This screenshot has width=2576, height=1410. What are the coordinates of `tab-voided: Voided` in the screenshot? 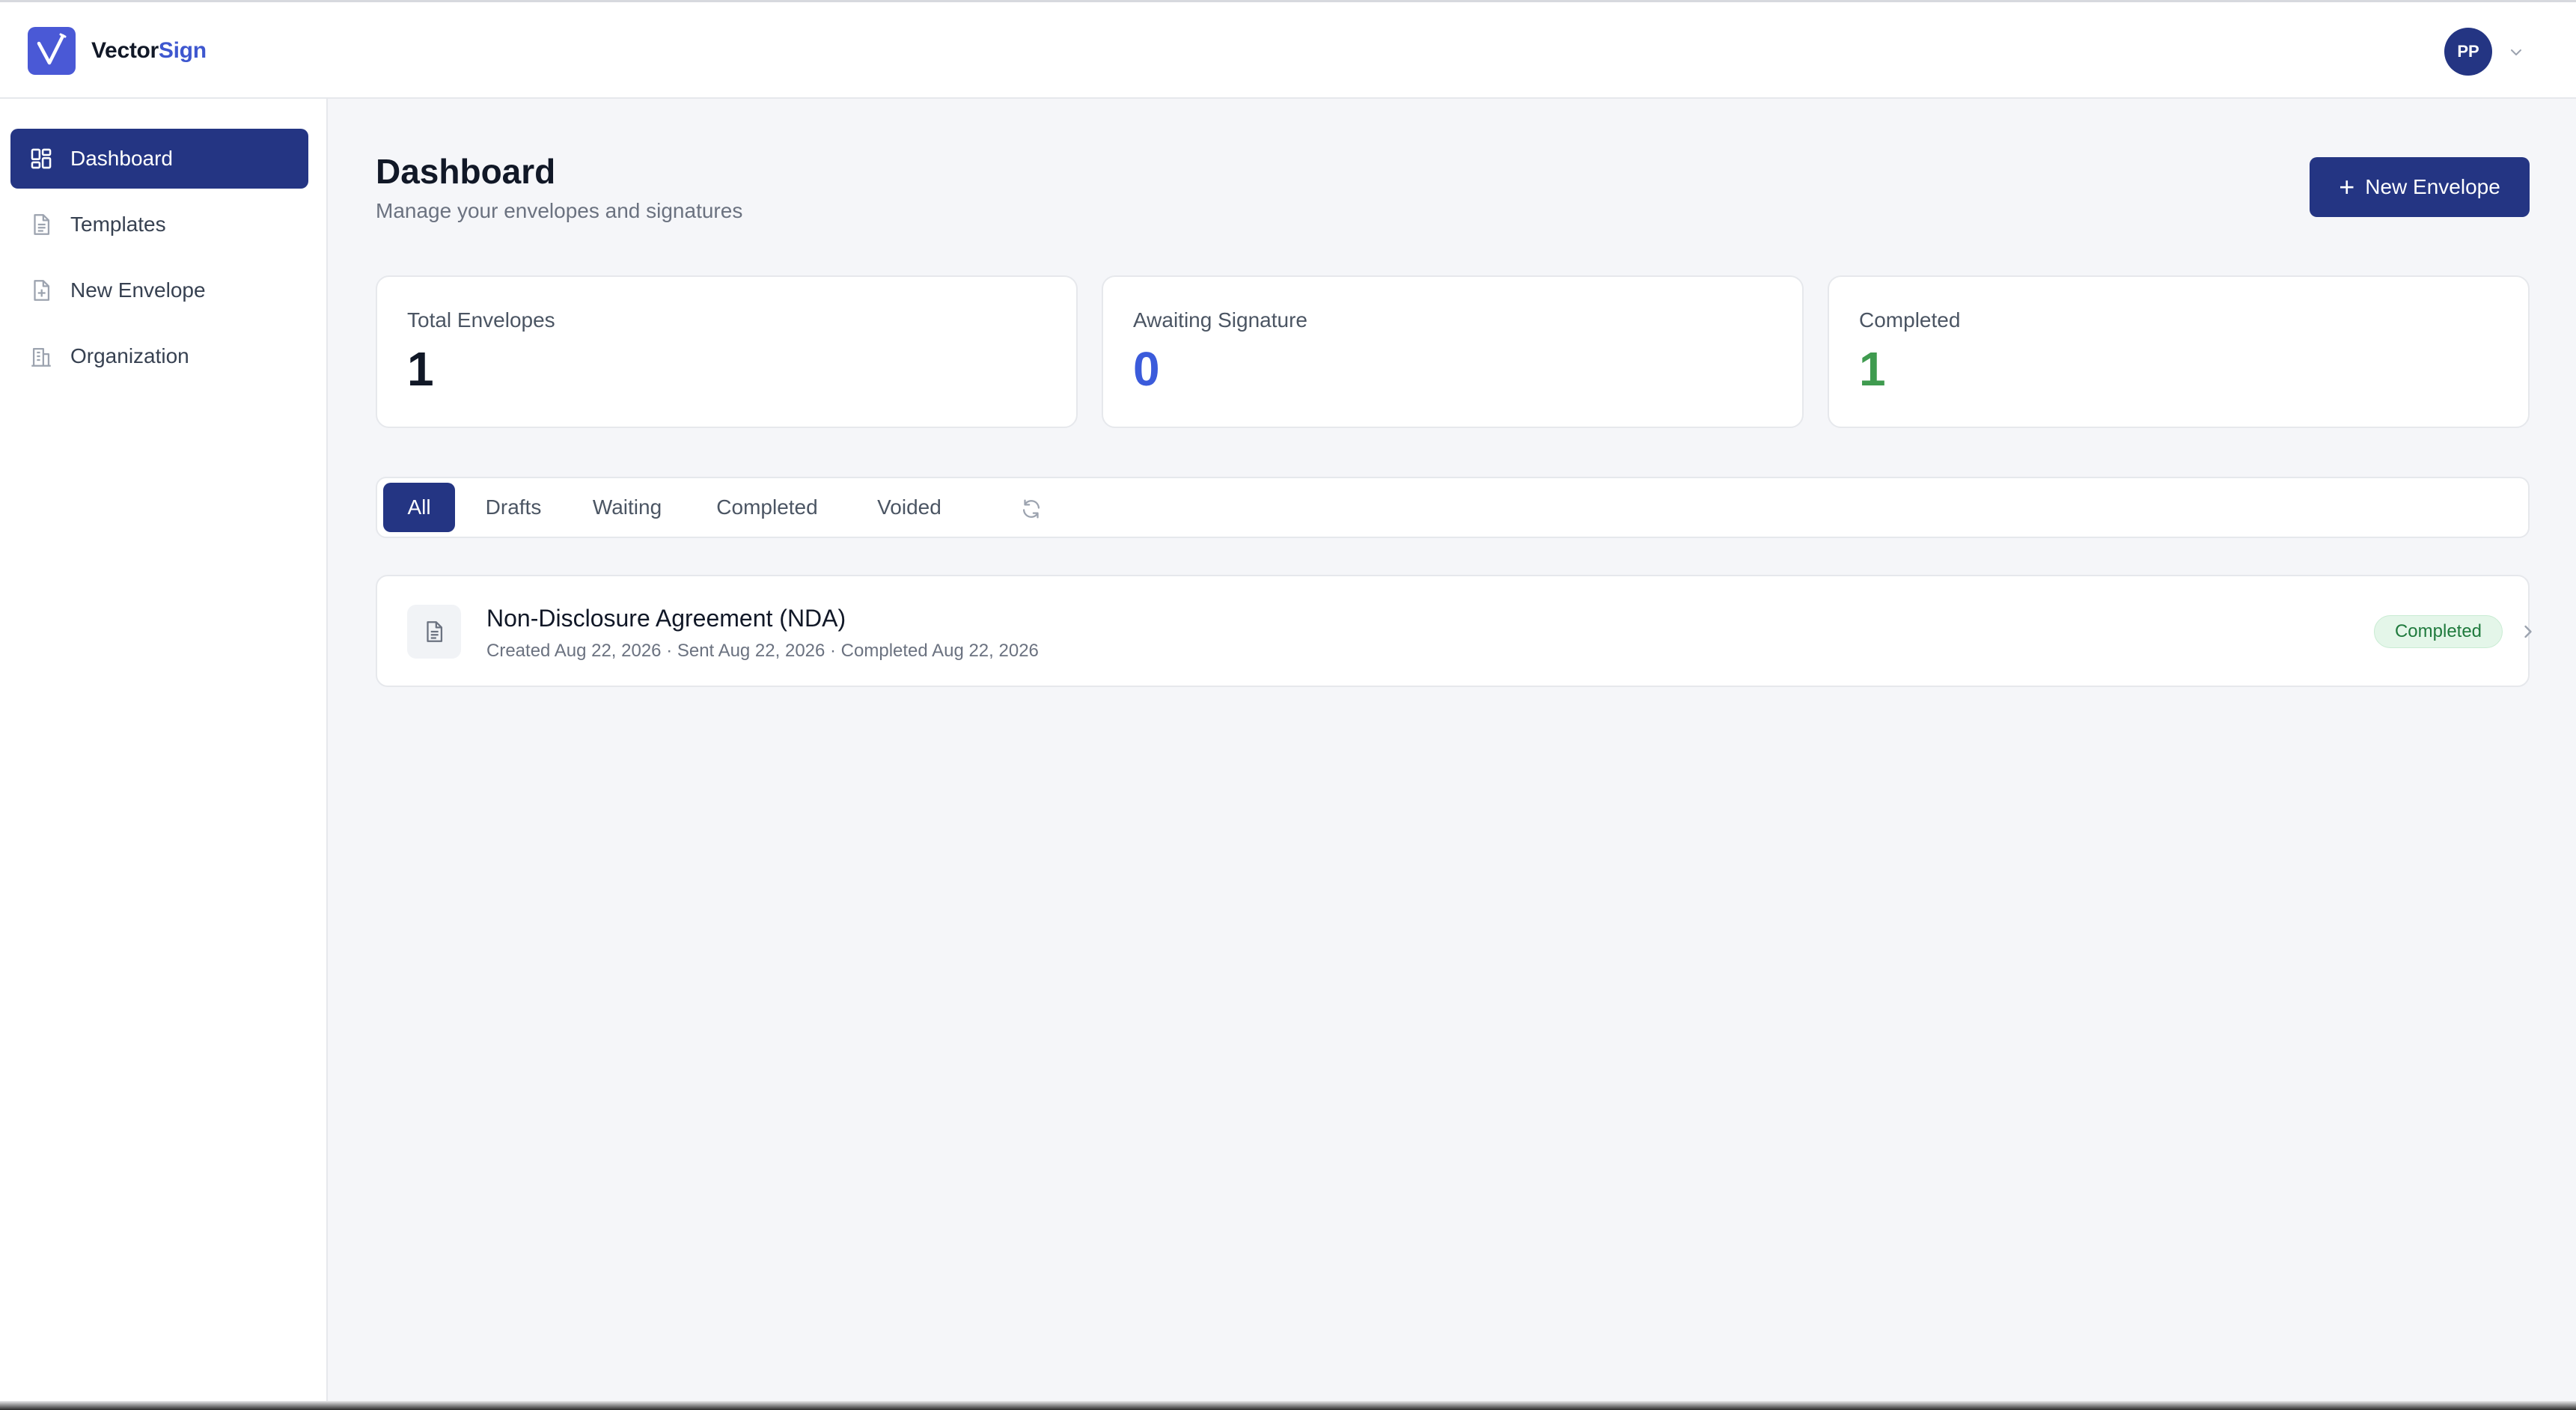 It's located at (909, 507).